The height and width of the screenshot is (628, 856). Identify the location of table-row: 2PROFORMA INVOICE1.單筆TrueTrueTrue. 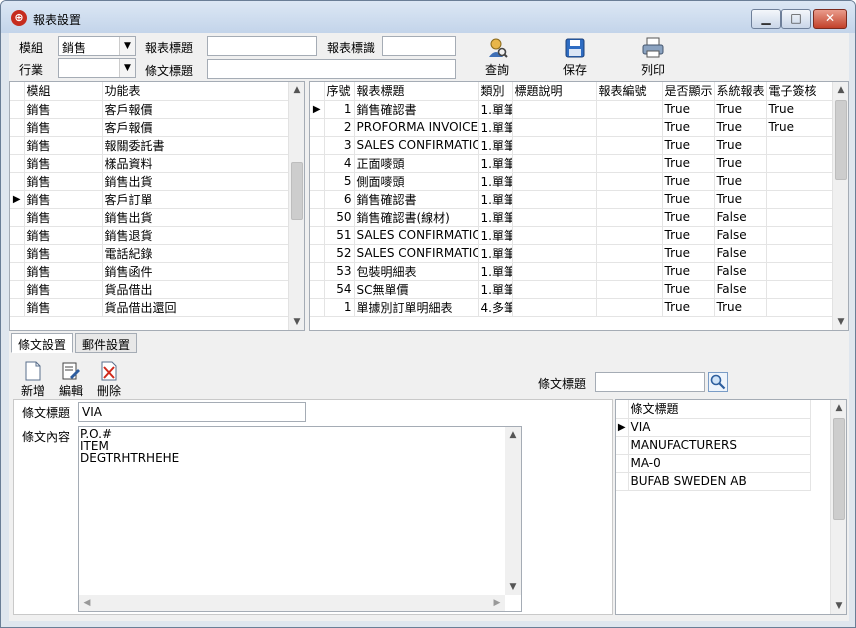
(571, 127).